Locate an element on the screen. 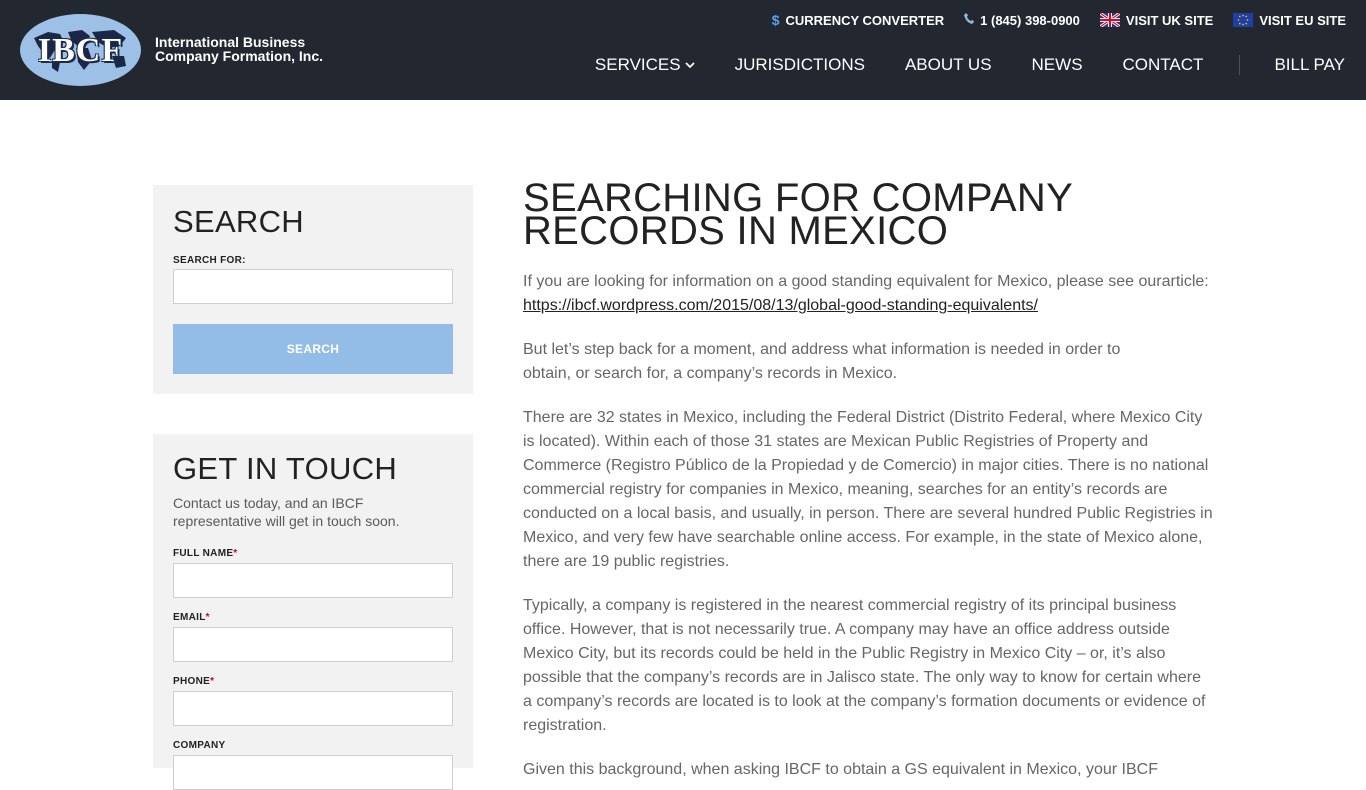 The image size is (1366, 790). logo: IBCF is located at coordinates (80, 50).